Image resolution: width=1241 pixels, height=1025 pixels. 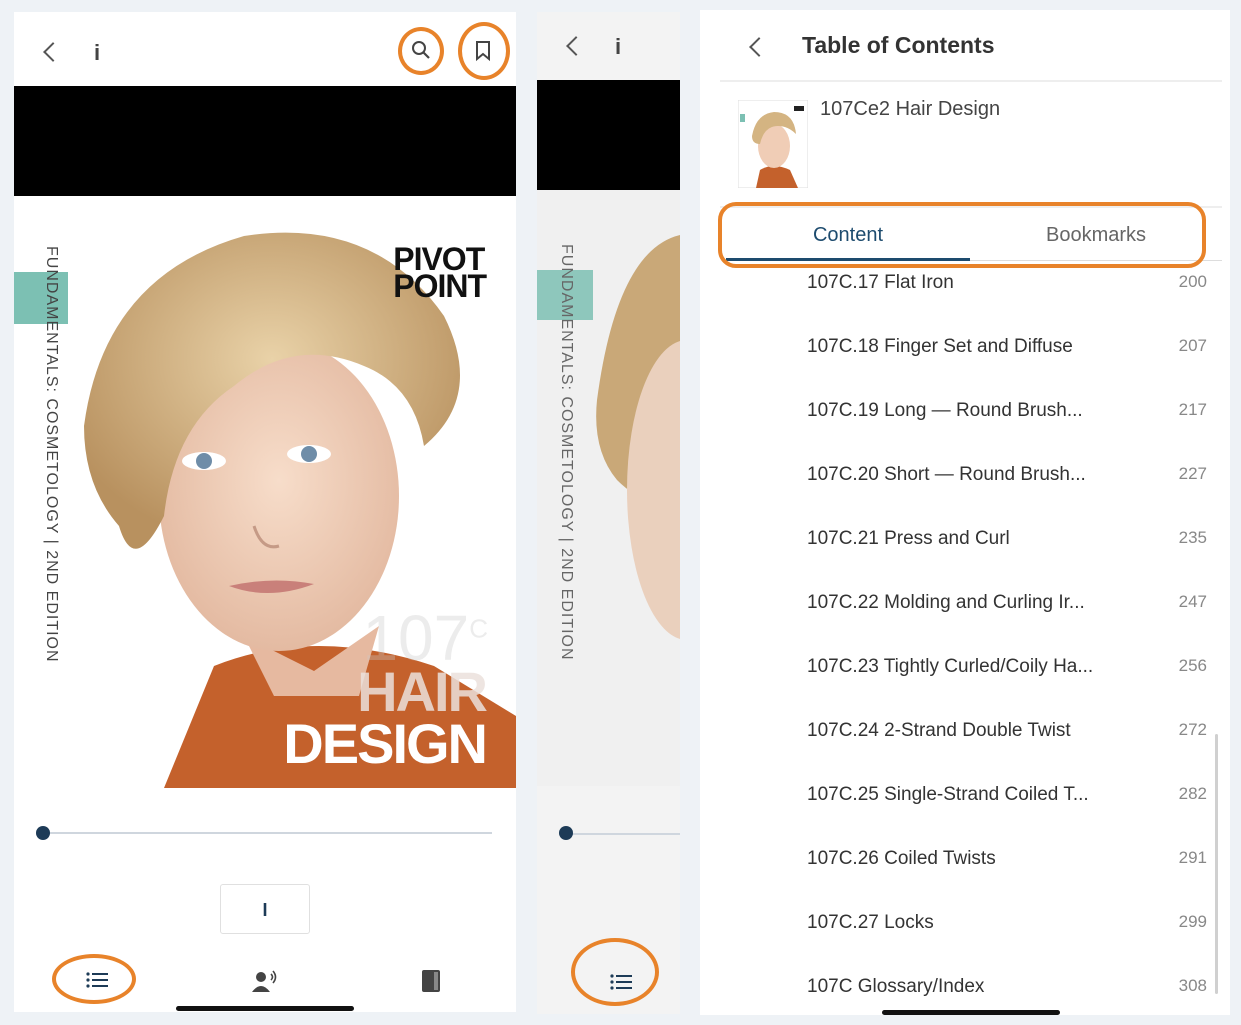 I want to click on audio-person-icon, so click(x=265, y=981).